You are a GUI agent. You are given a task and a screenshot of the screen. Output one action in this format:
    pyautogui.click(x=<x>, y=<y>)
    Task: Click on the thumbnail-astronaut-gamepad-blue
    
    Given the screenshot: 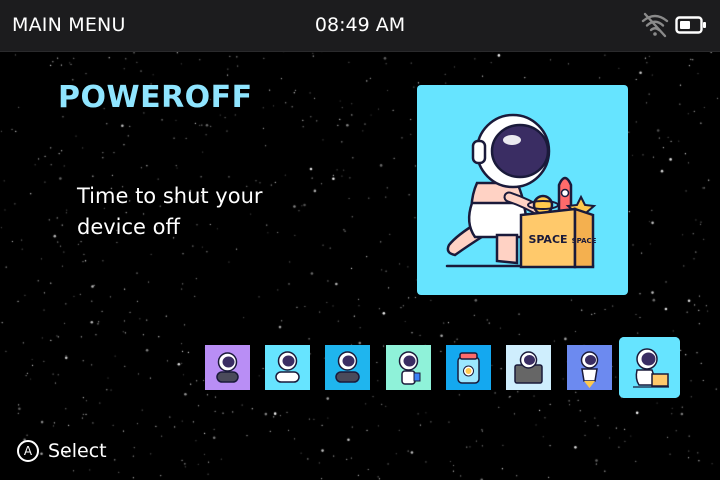 What is the action you would take?
    pyautogui.click(x=347, y=367)
    